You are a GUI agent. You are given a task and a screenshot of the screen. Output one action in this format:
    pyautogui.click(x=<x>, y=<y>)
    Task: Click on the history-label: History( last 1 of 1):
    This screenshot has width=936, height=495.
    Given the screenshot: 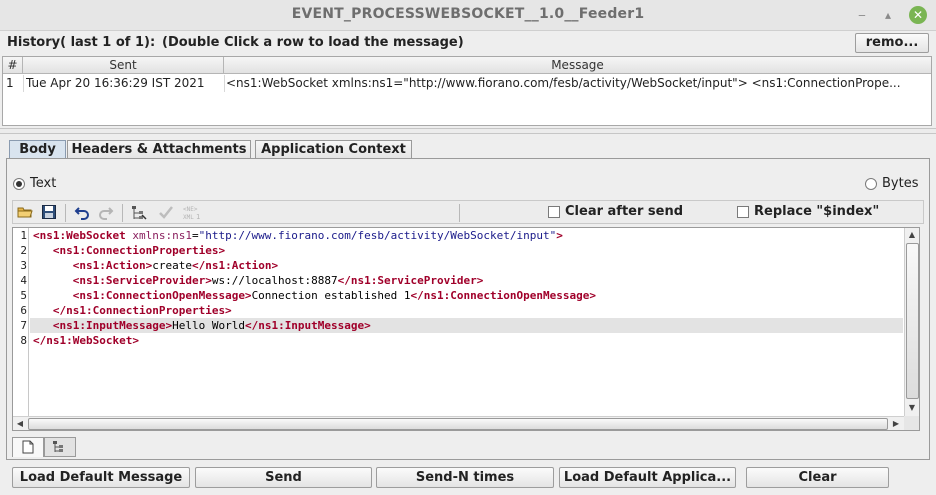 What is the action you would take?
    pyautogui.click(x=81, y=42)
    